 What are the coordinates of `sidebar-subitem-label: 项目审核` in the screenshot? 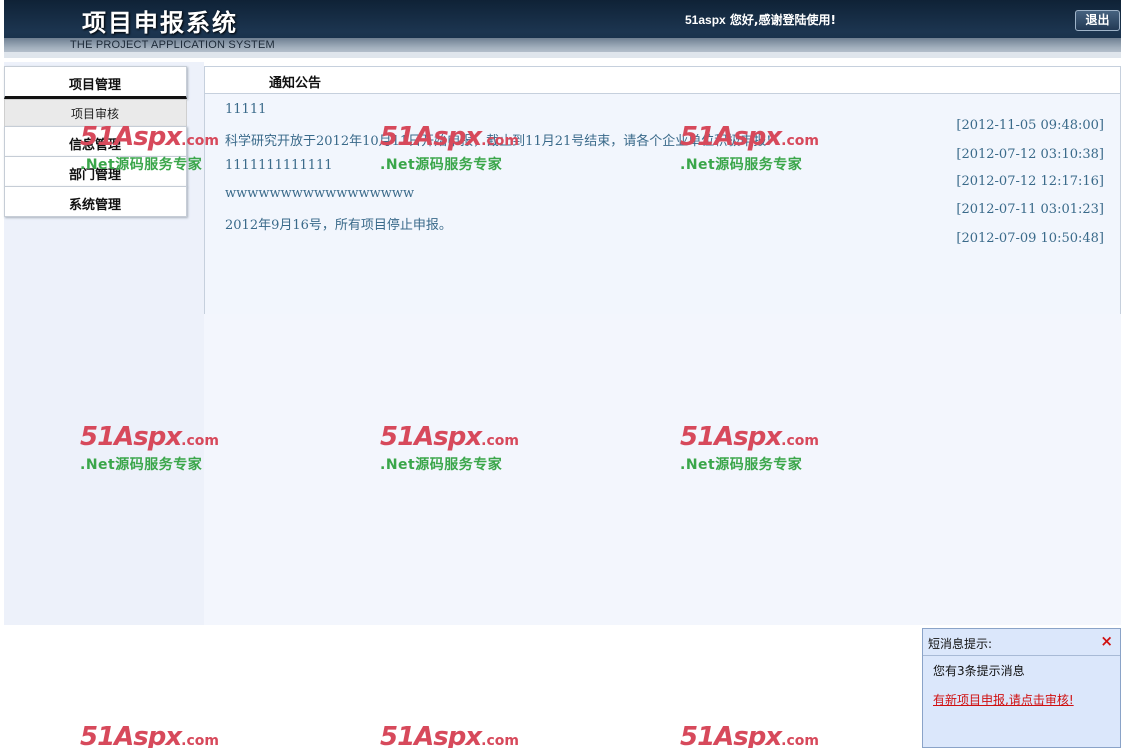 It's located at (95, 114).